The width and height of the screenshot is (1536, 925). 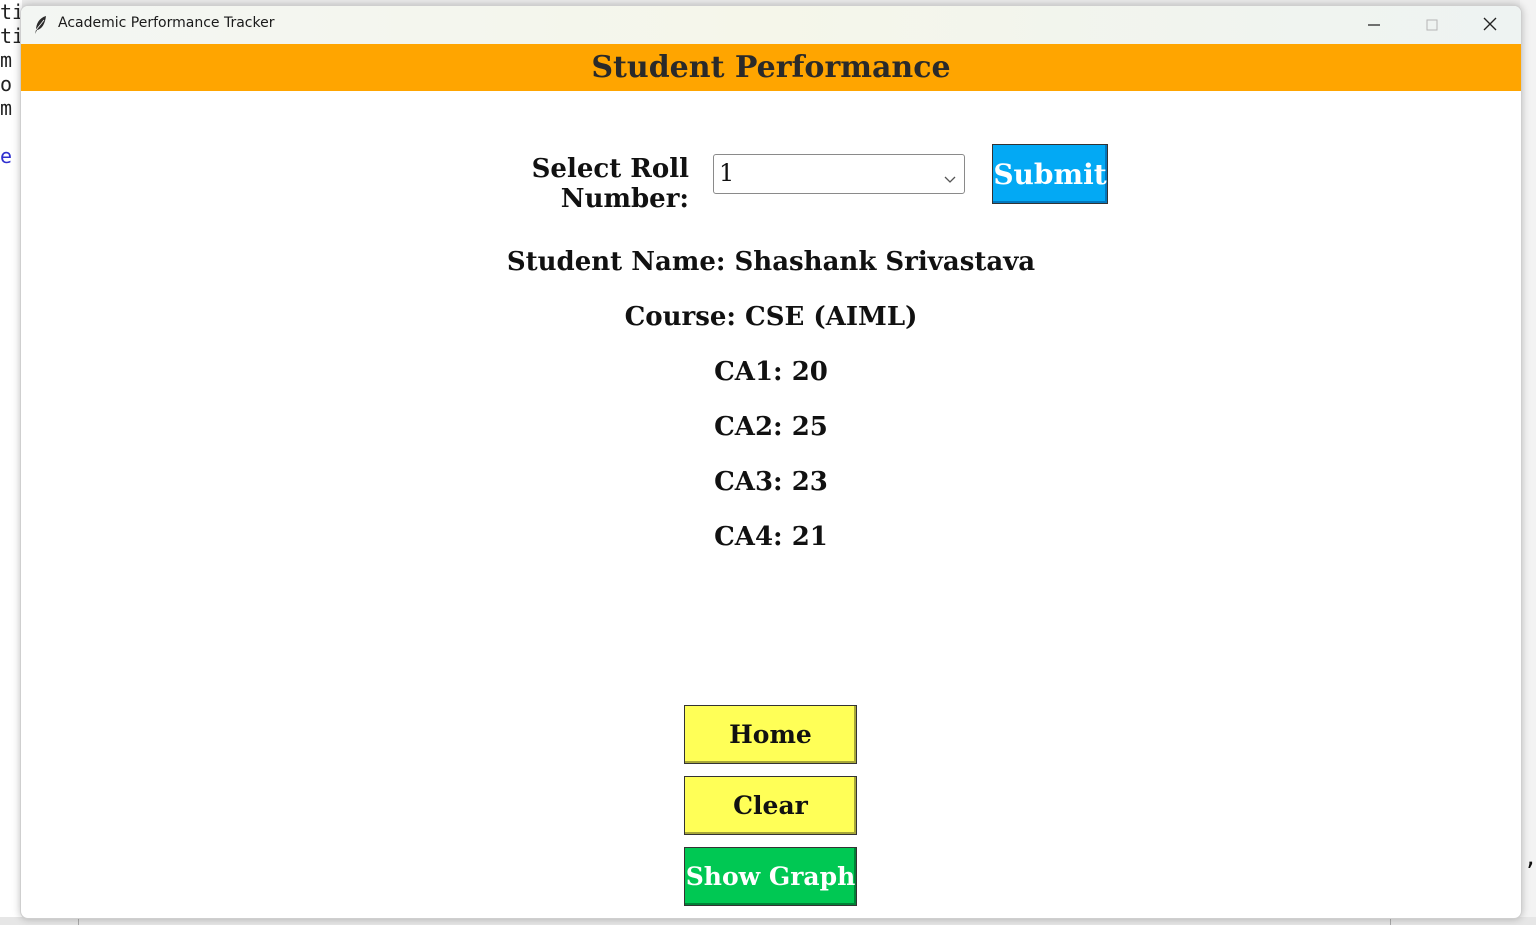 I want to click on chevron-down-icon, so click(x=950, y=178).